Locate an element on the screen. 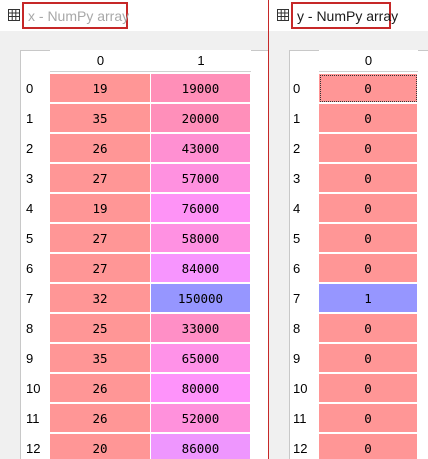 The width and height of the screenshot is (428, 459). x-window-title: x - NumPy array is located at coordinates (75, 15).